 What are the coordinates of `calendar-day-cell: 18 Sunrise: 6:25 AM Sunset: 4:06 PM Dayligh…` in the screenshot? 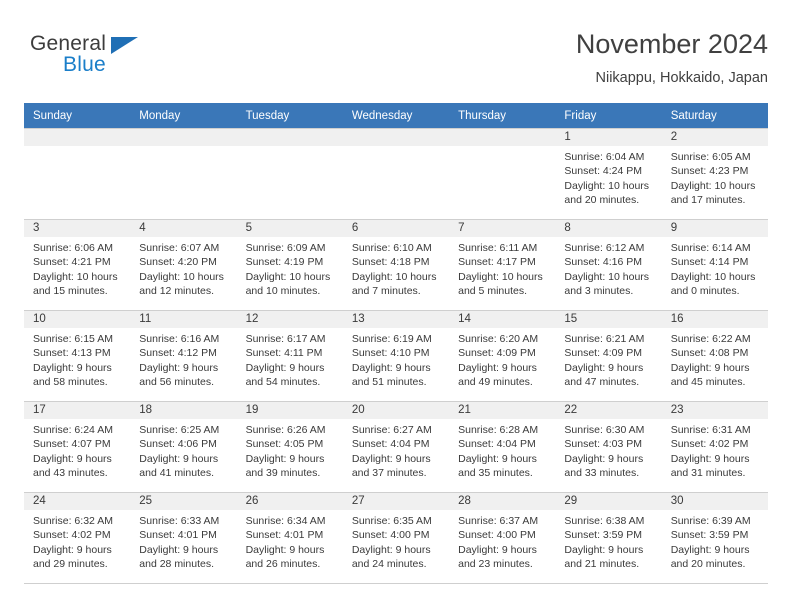 It's located at (183, 447).